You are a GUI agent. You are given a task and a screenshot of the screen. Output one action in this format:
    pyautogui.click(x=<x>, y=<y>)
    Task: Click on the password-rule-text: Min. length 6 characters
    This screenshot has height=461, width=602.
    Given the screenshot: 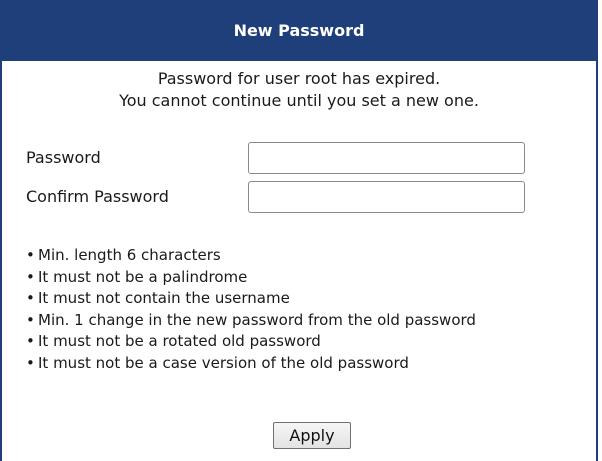 What is the action you would take?
    pyautogui.click(x=129, y=255)
    